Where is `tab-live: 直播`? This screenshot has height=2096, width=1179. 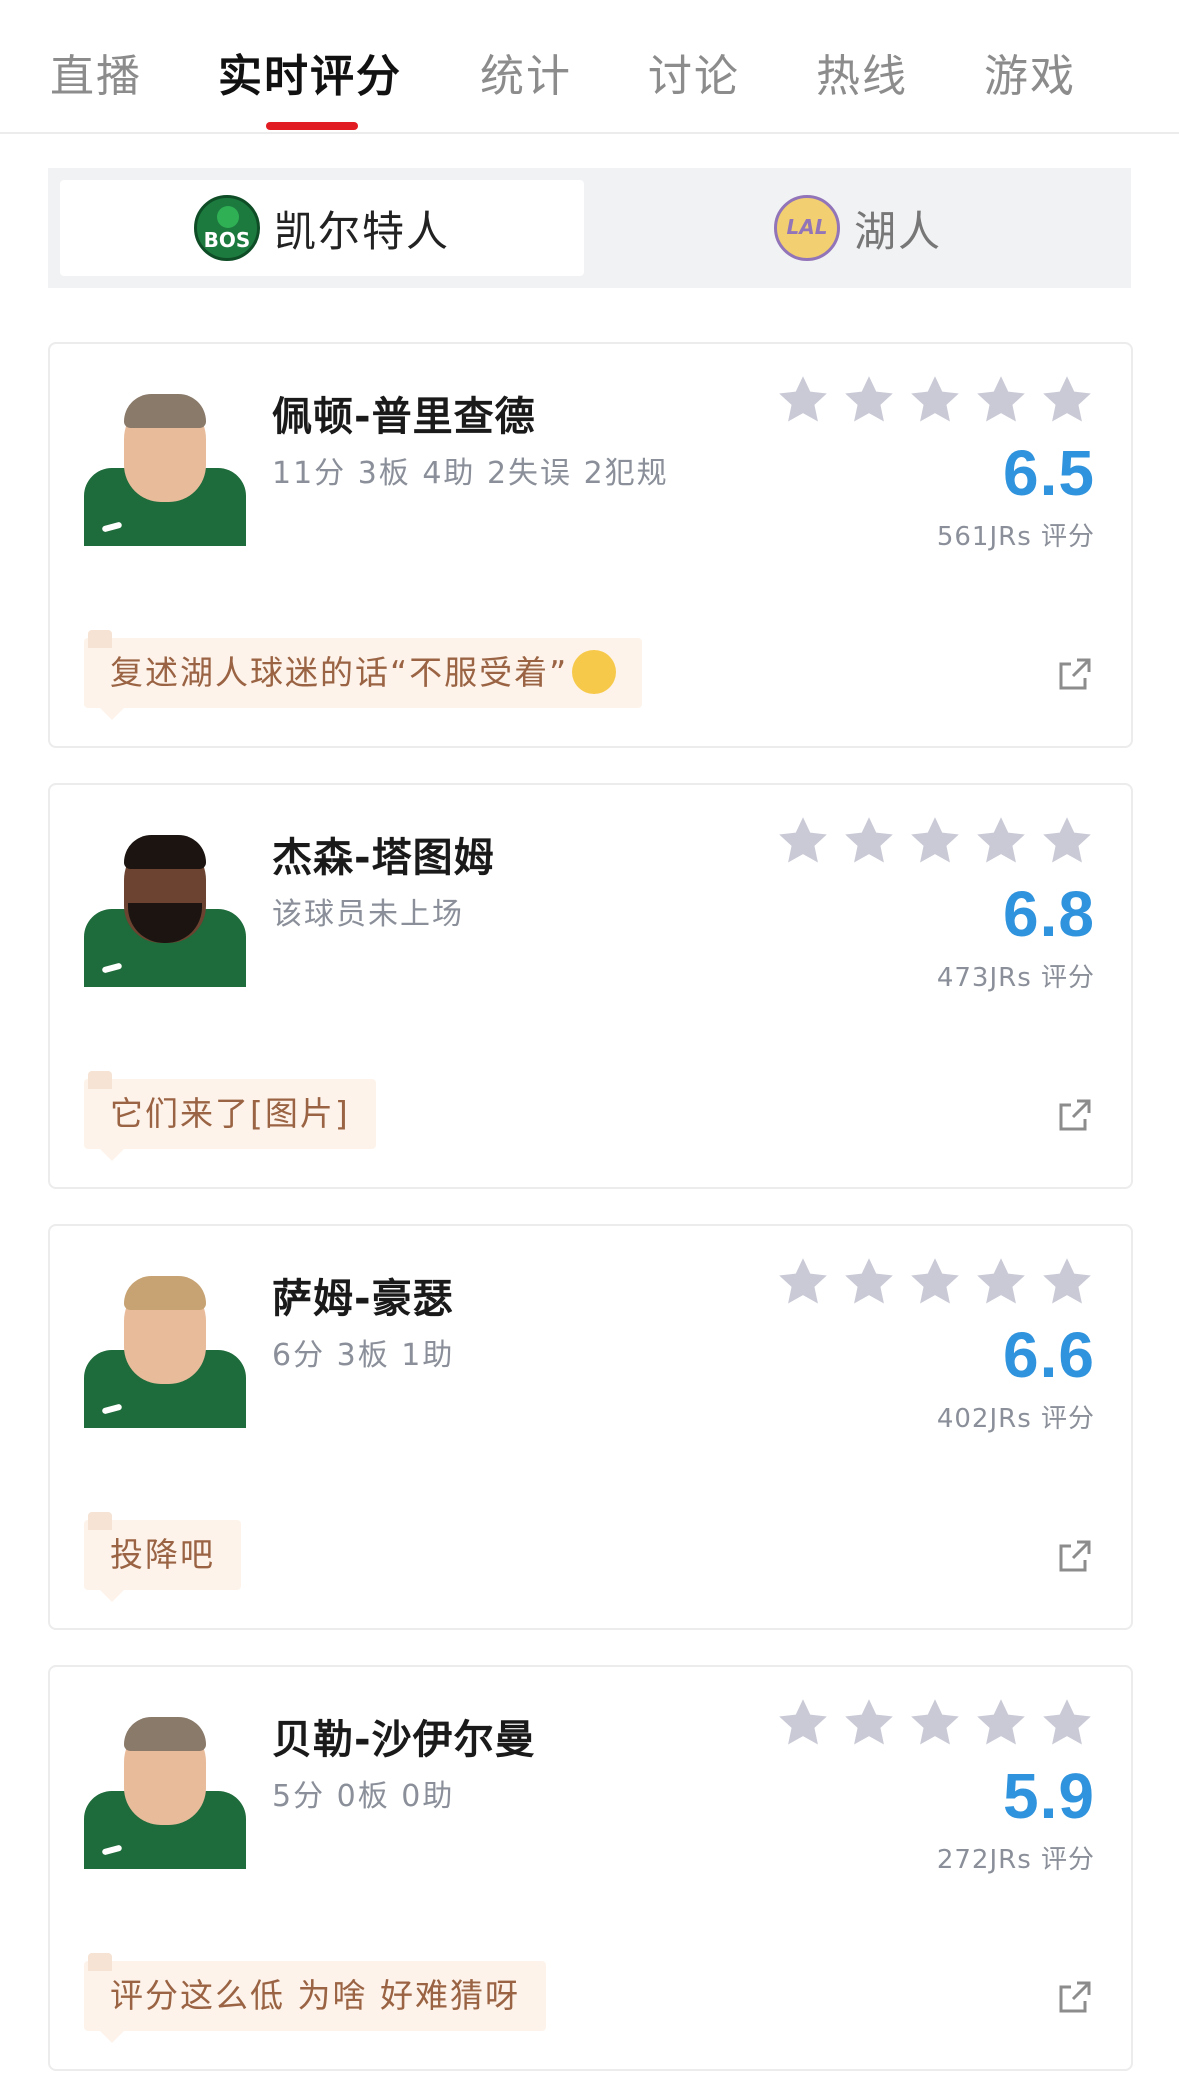
tab-live: 直播 is located at coordinates (96, 72).